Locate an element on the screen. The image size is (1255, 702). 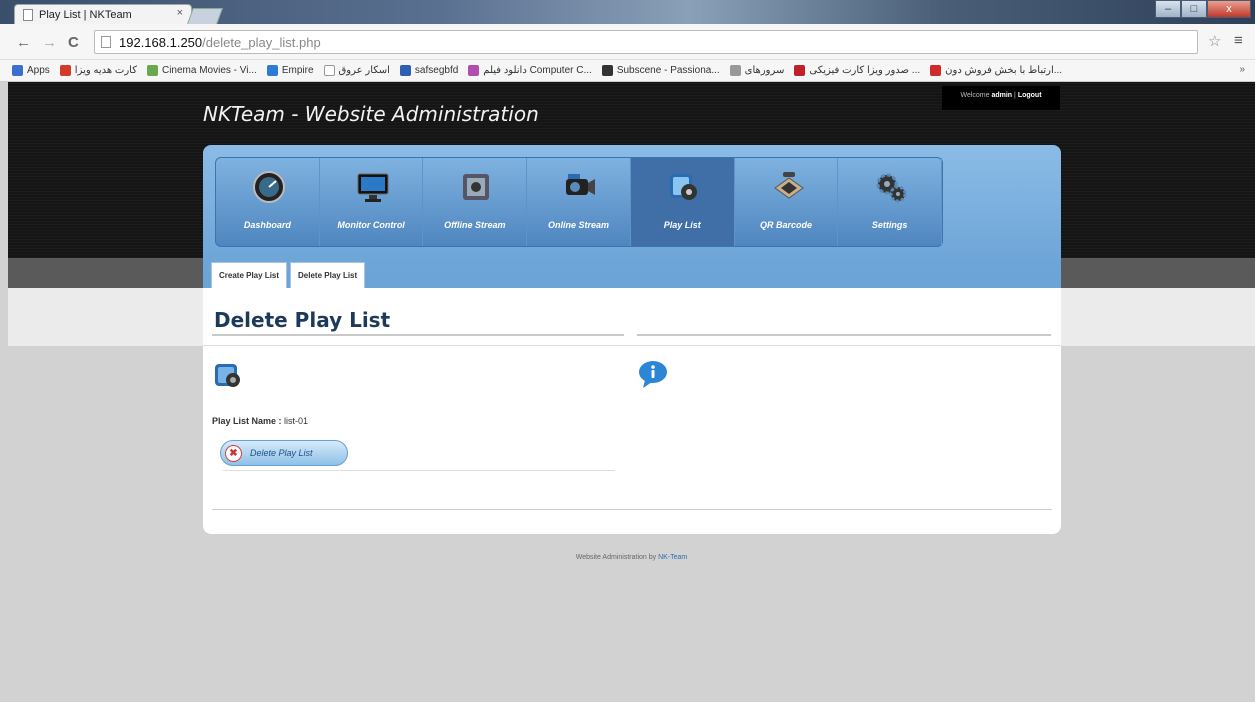
left-column is located at coordinates (418, 375).